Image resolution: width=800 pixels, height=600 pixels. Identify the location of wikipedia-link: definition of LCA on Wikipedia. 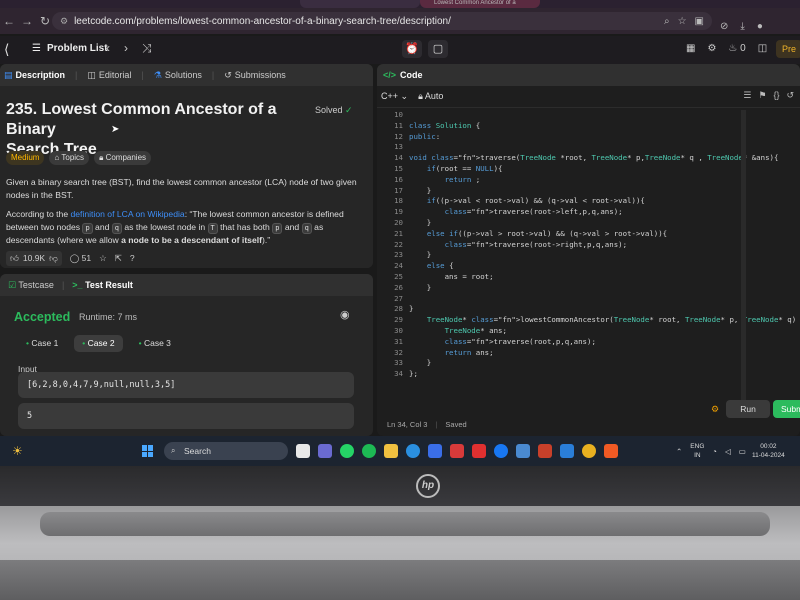
(128, 214).